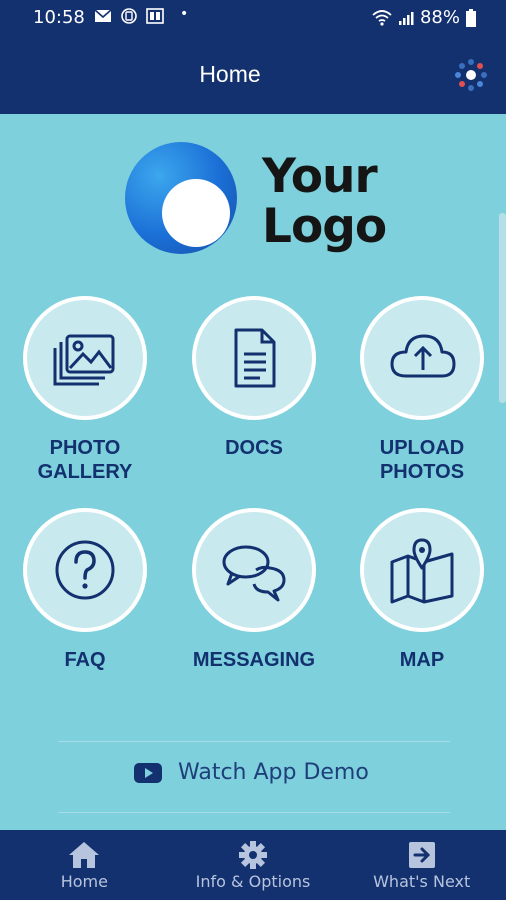  What do you see at coordinates (471, 75) in the screenshot?
I see `dots-menu-icon` at bounding box center [471, 75].